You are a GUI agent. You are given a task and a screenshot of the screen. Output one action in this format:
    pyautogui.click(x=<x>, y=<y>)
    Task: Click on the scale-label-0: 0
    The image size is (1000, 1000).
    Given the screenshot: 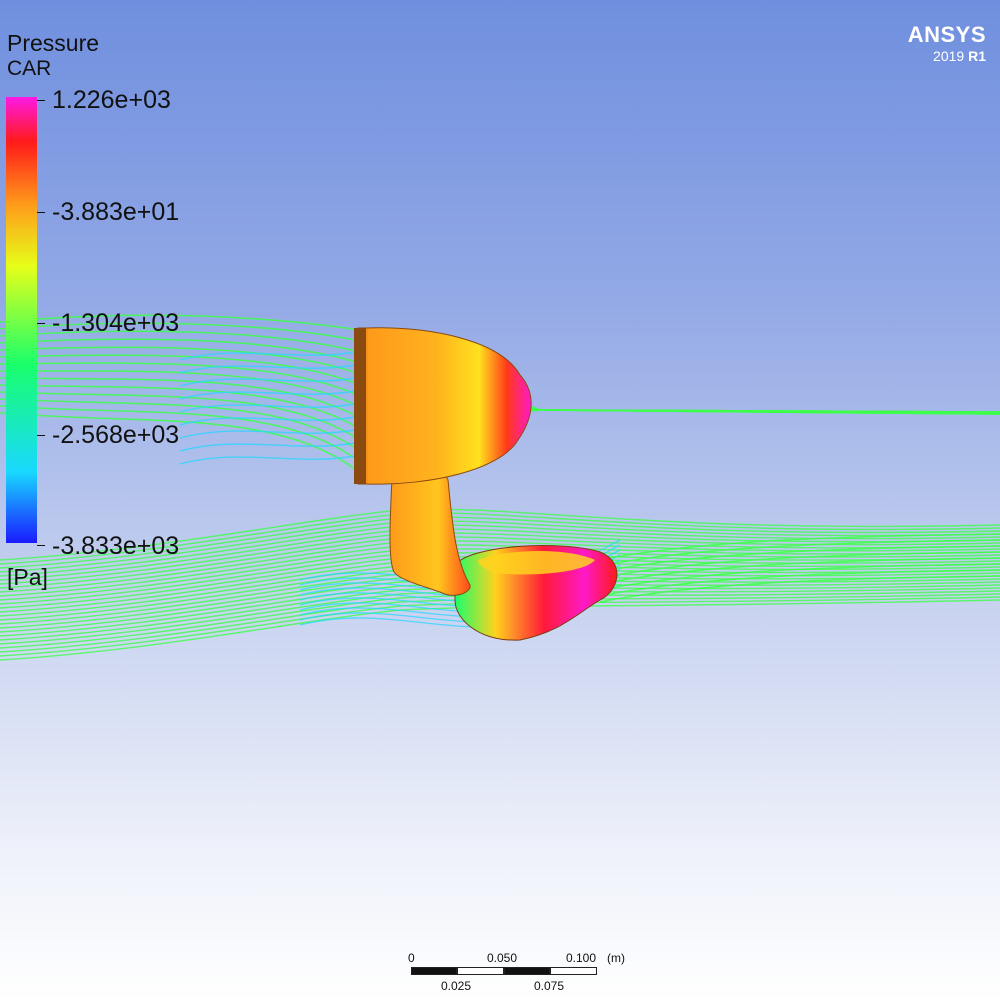 What is the action you would take?
    pyautogui.click(x=411, y=958)
    